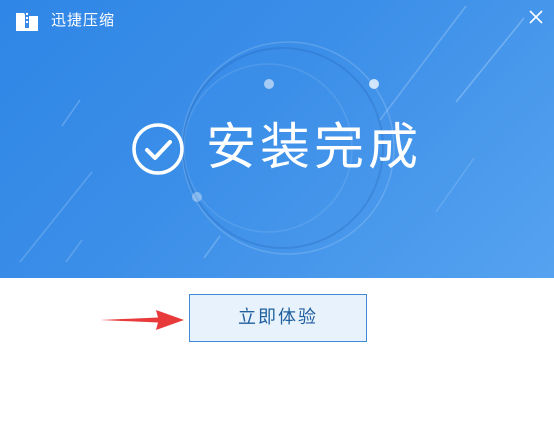  What do you see at coordinates (278, 318) in the screenshot?
I see `start-experience-button: 立即体验` at bounding box center [278, 318].